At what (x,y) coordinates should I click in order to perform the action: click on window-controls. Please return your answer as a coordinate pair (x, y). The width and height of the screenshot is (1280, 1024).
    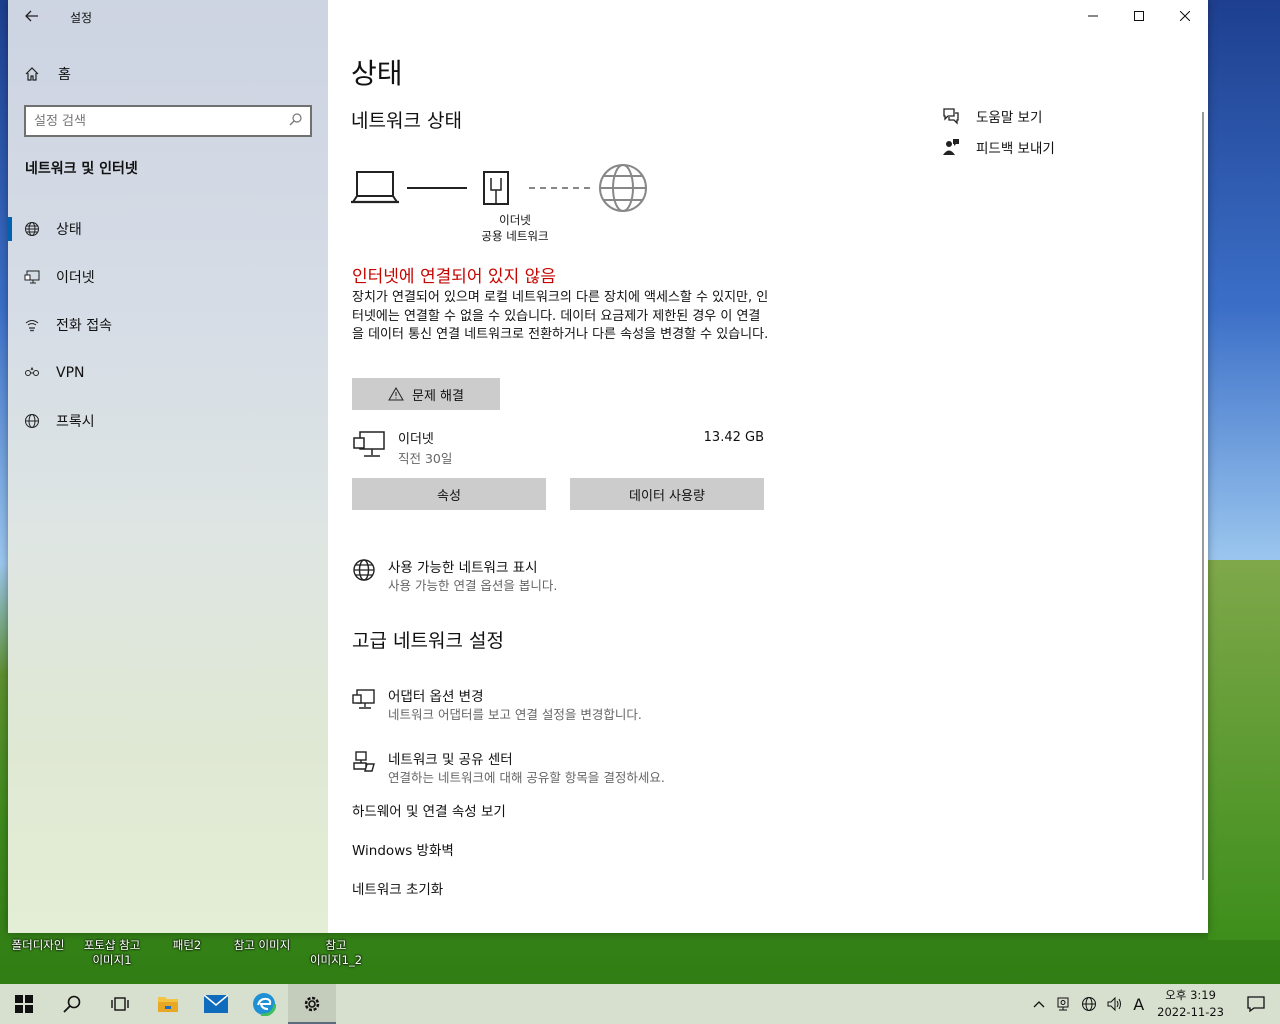
    Looking at the image, I should click on (1139, 16).